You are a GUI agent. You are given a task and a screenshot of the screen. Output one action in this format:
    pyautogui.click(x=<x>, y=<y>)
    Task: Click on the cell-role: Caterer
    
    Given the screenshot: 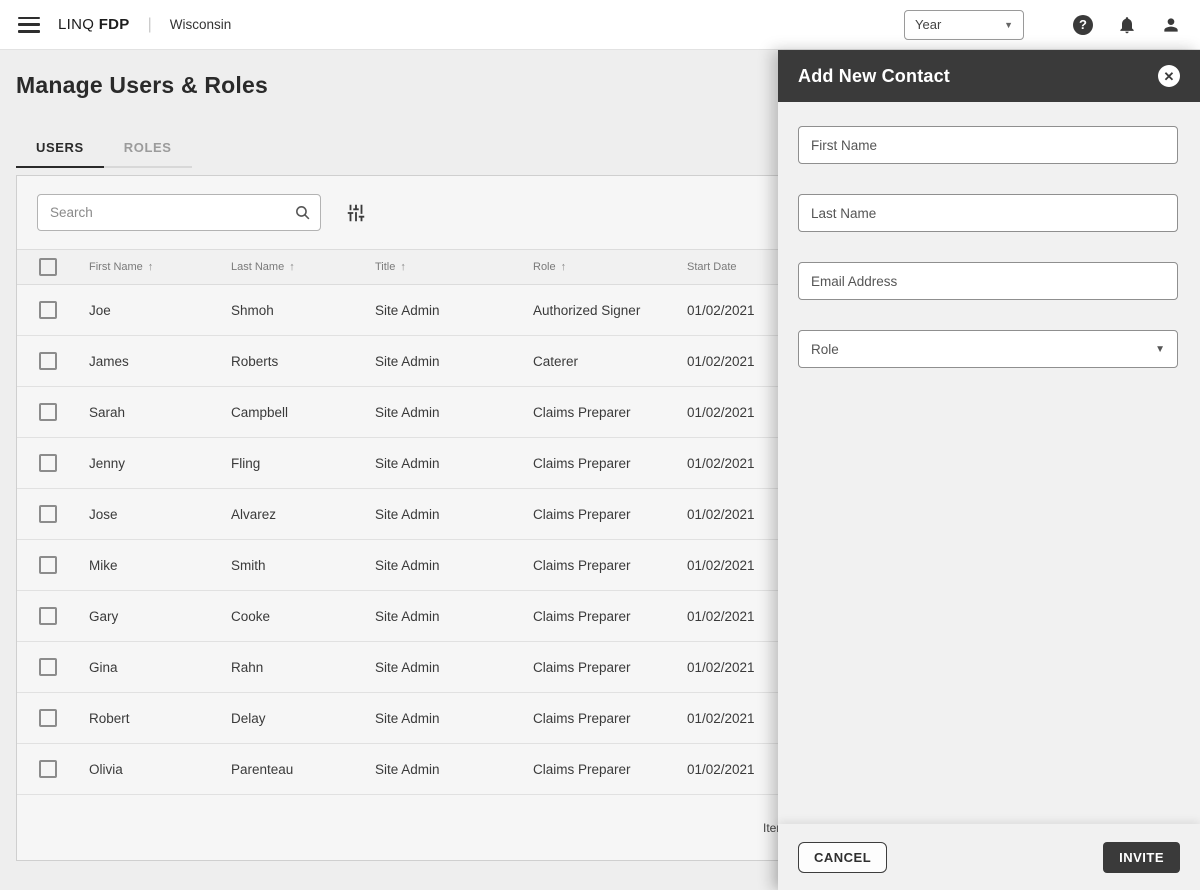 What is the action you would take?
    pyautogui.click(x=556, y=361)
    